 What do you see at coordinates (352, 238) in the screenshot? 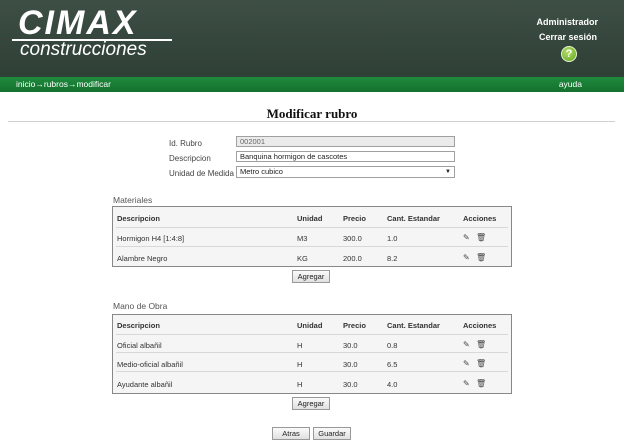
I see `cell-price: 300.0` at bounding box center [352, 238].